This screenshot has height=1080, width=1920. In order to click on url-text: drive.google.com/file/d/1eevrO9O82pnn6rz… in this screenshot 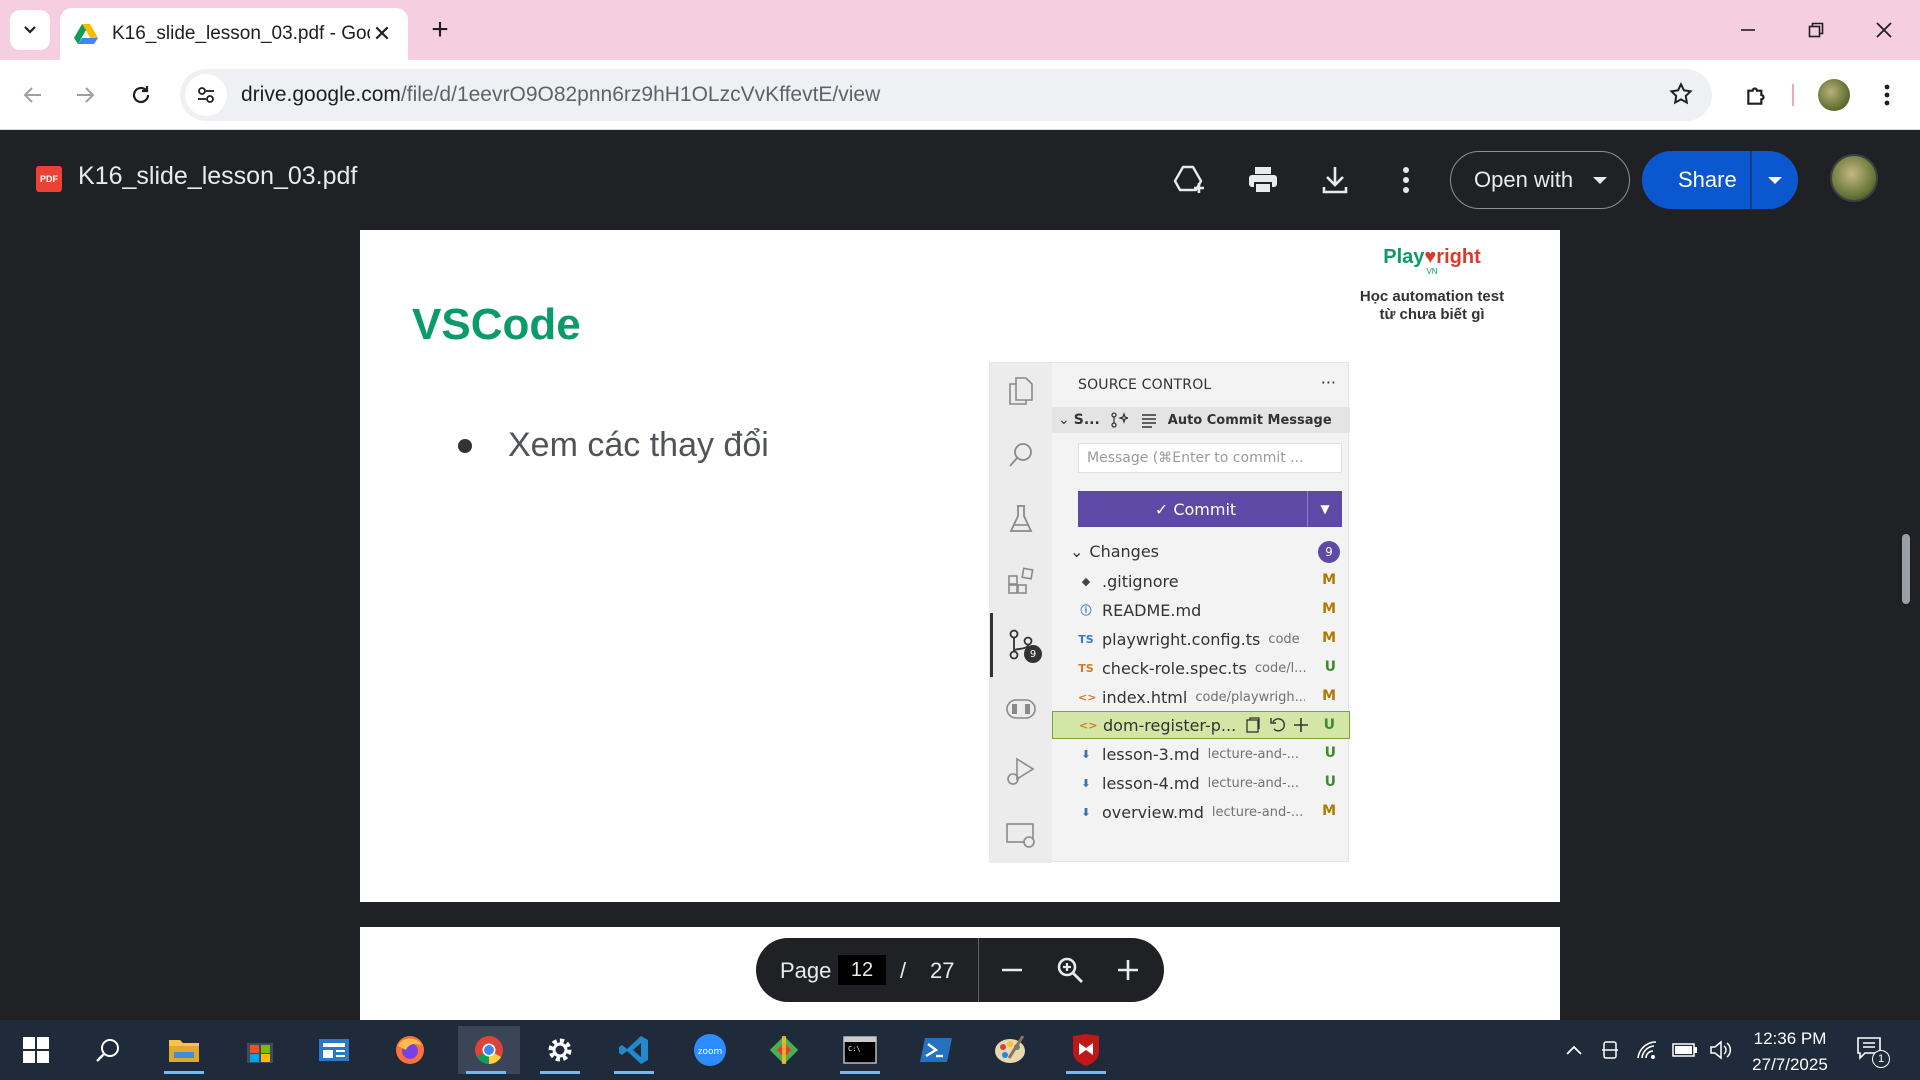, I will do `click(560, 95)`.